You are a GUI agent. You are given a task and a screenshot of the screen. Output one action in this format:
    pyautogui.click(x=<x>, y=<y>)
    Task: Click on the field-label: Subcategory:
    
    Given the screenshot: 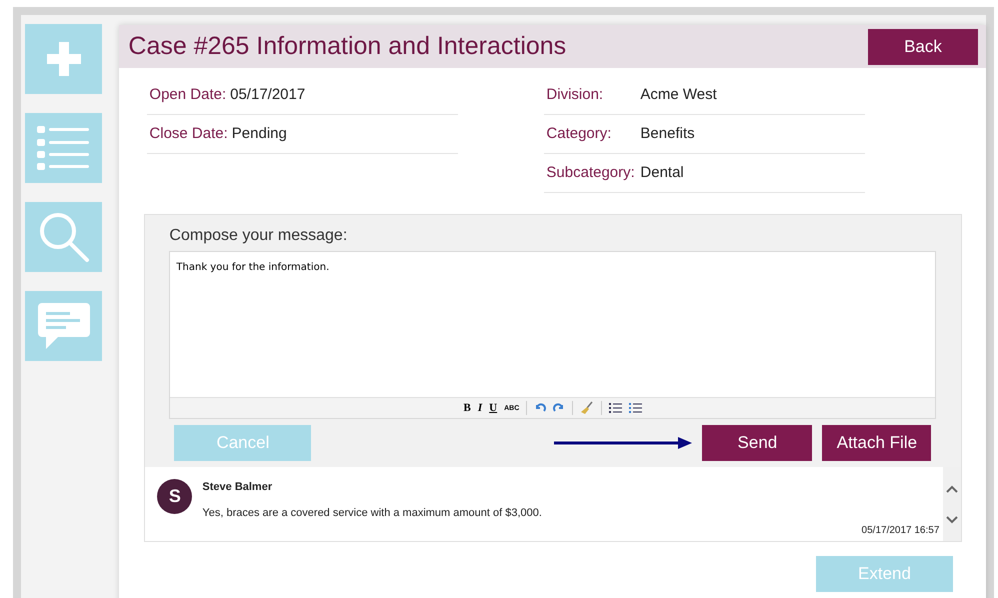 What is the action you would take?
    pyautogui.click(x=590, y=172)
    